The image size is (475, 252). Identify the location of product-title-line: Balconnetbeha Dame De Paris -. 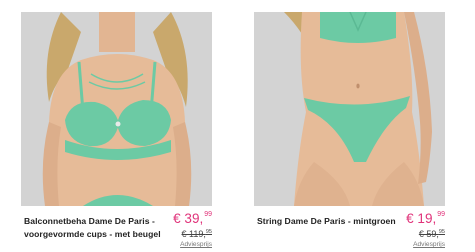
(93, 221).